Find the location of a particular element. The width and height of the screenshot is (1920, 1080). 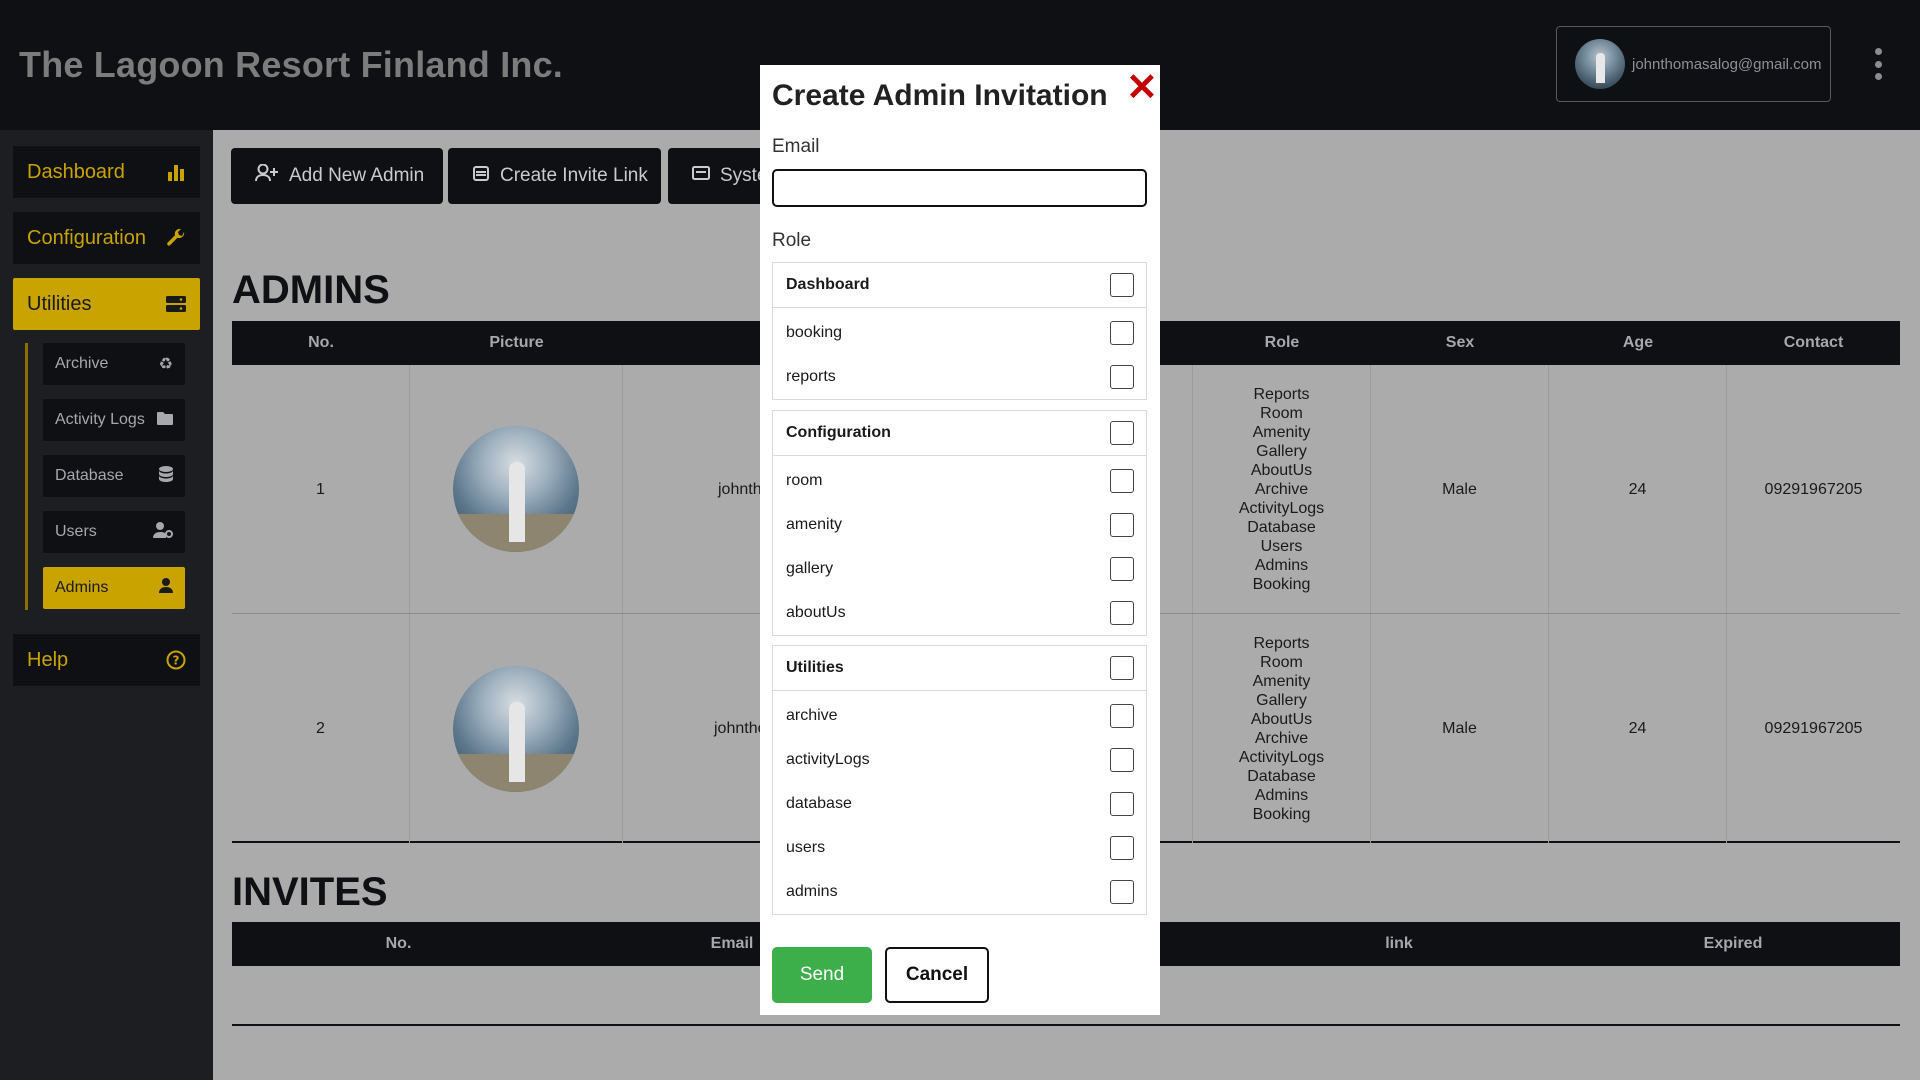

role-item: AboutUs is located at coordinates (1281, 719).